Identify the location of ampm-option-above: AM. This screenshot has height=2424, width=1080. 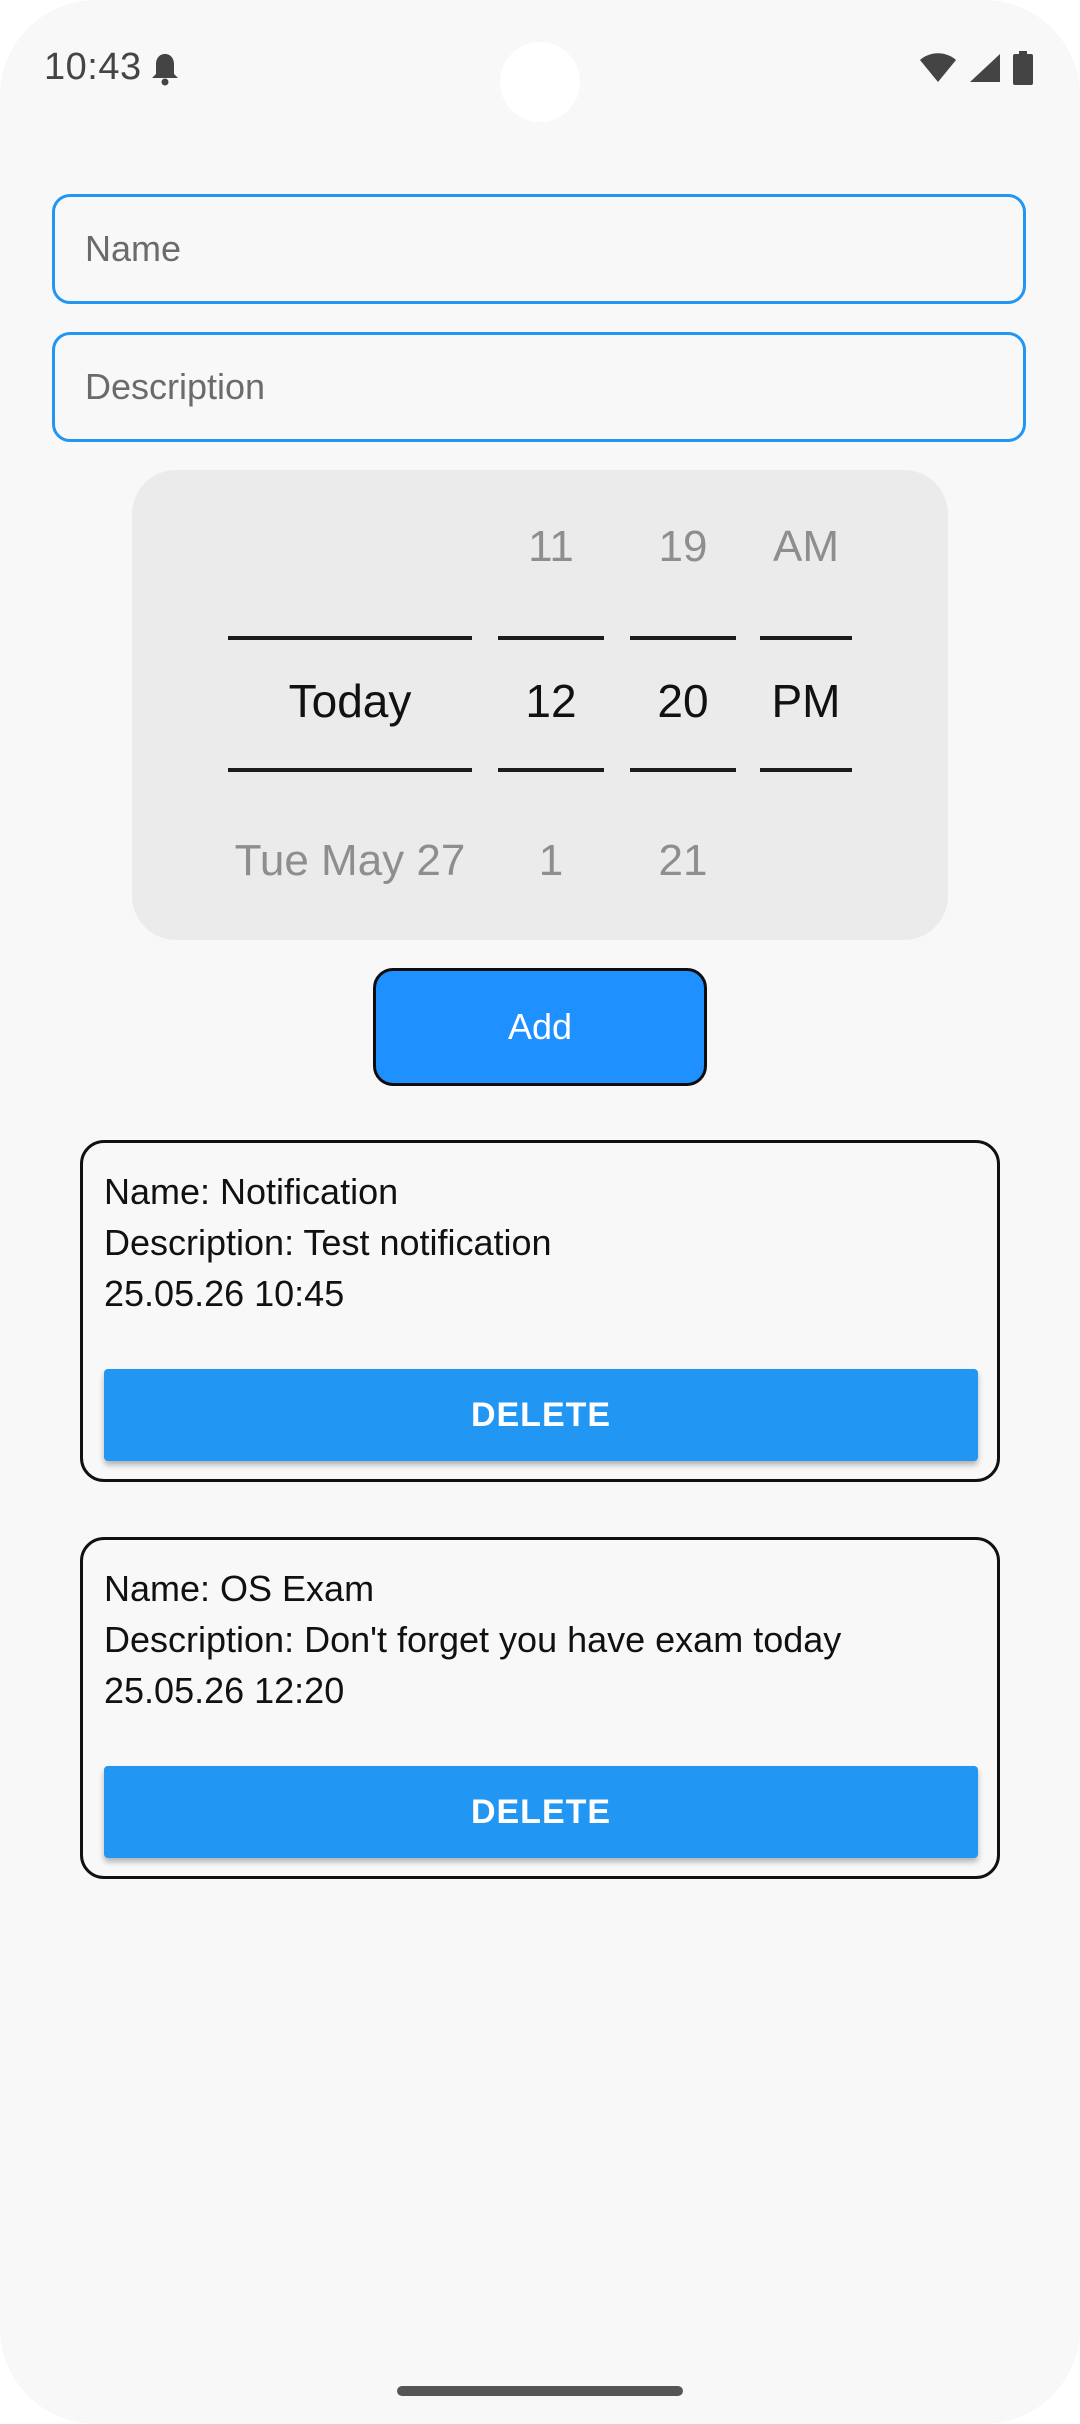
(806, 547).